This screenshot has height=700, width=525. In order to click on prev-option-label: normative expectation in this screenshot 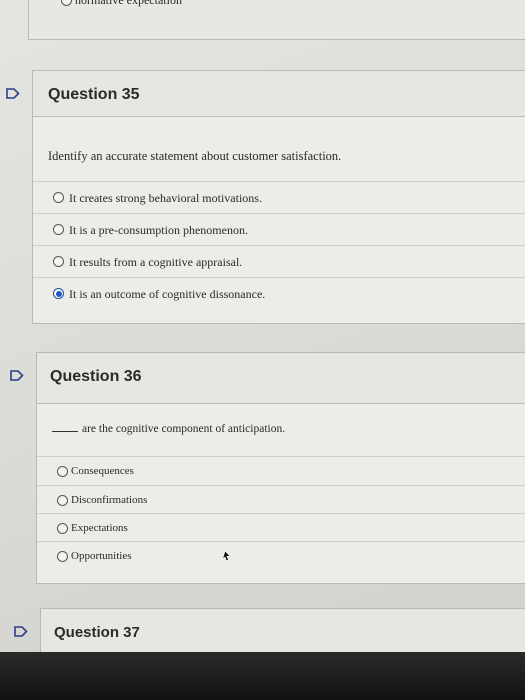, I will do `click(128, 3)`.